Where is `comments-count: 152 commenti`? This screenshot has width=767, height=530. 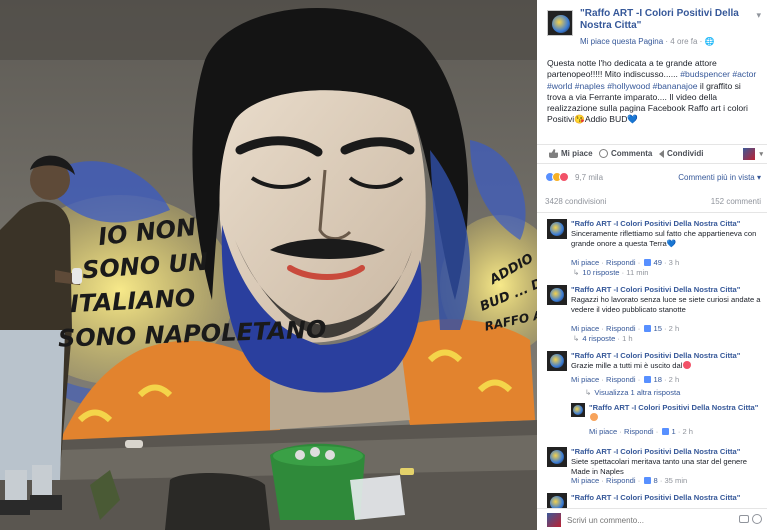 comments-count: 152 commenti is located at coordinates (736, 201).